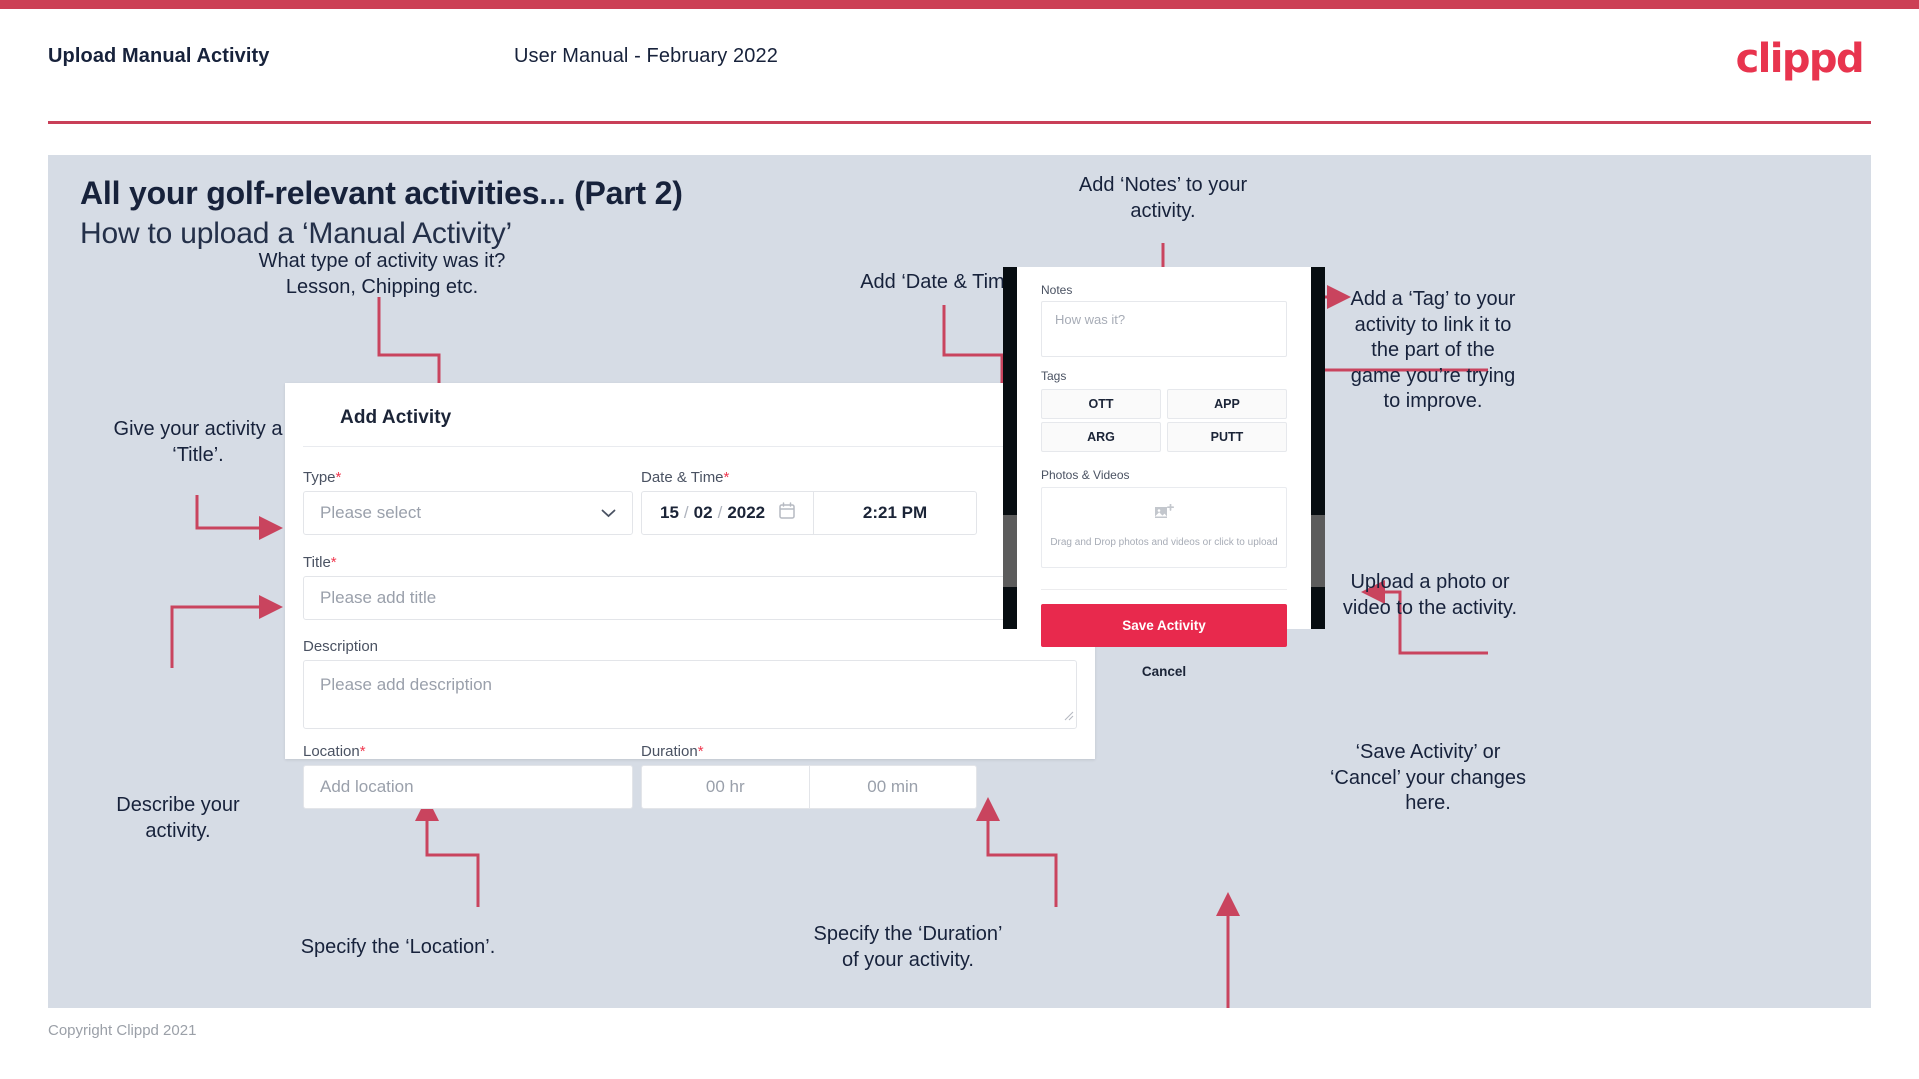  What do you see at coordinates (122, 1030) in the screenshot?
I see `copyright-text: Copyright Clippd 2021` at bounding box center [122, 1030].